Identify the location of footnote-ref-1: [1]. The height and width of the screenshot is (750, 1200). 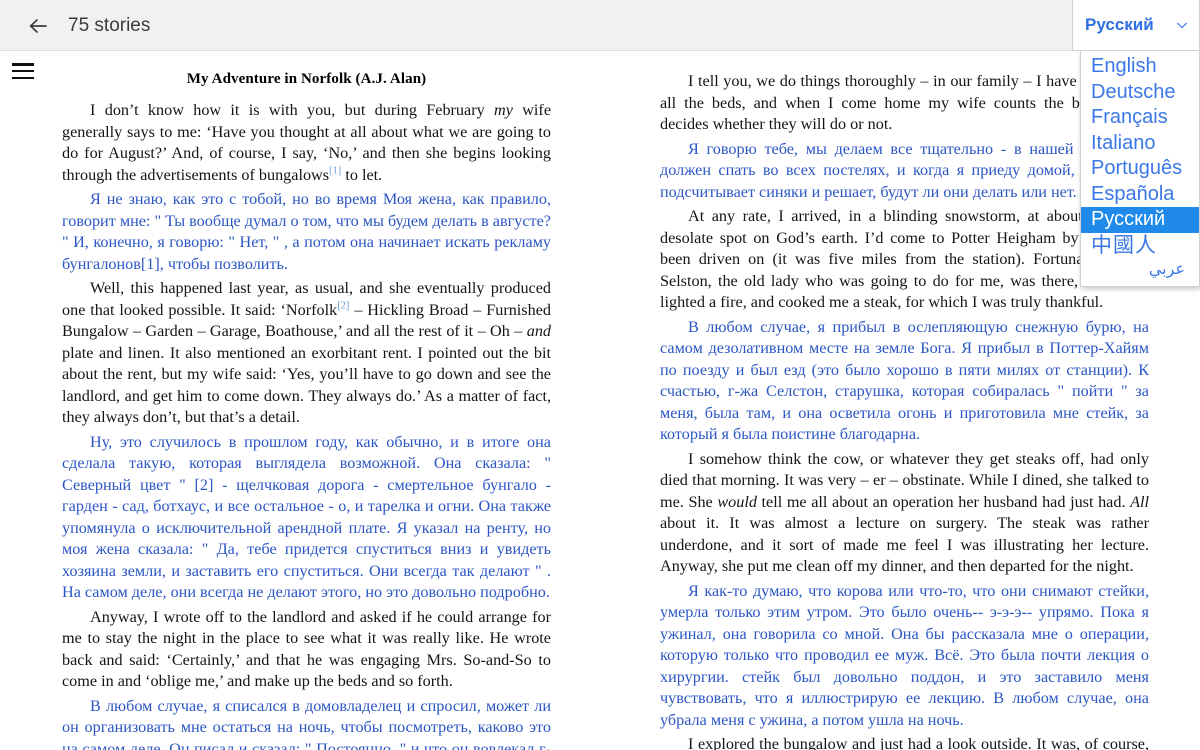
(335, 170).